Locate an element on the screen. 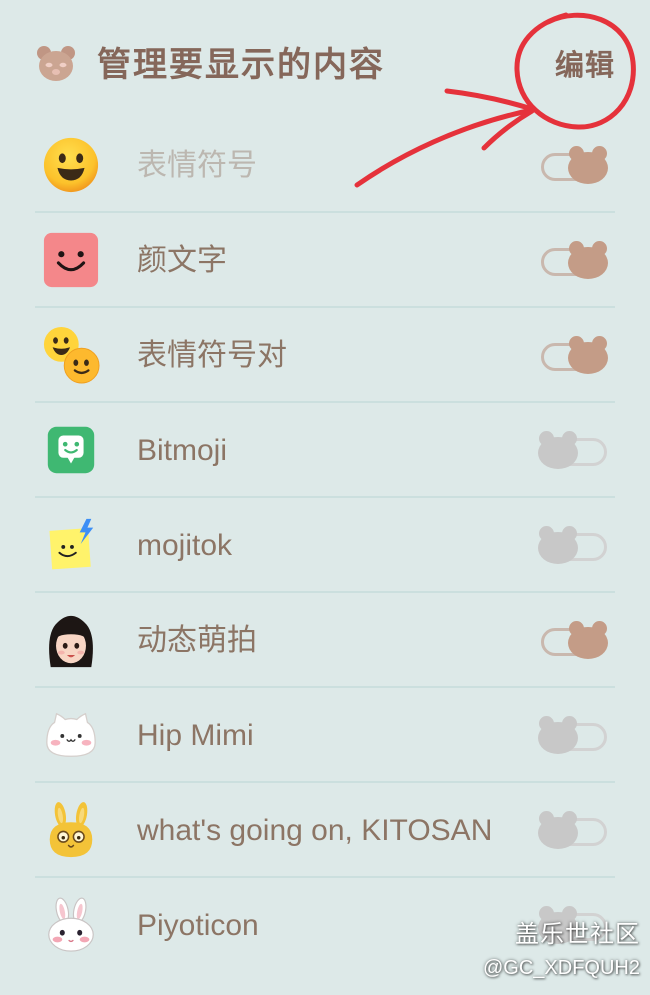 The image size is (650, 995). list-item: 动态萌拍 is located at coordinates (325, 640).